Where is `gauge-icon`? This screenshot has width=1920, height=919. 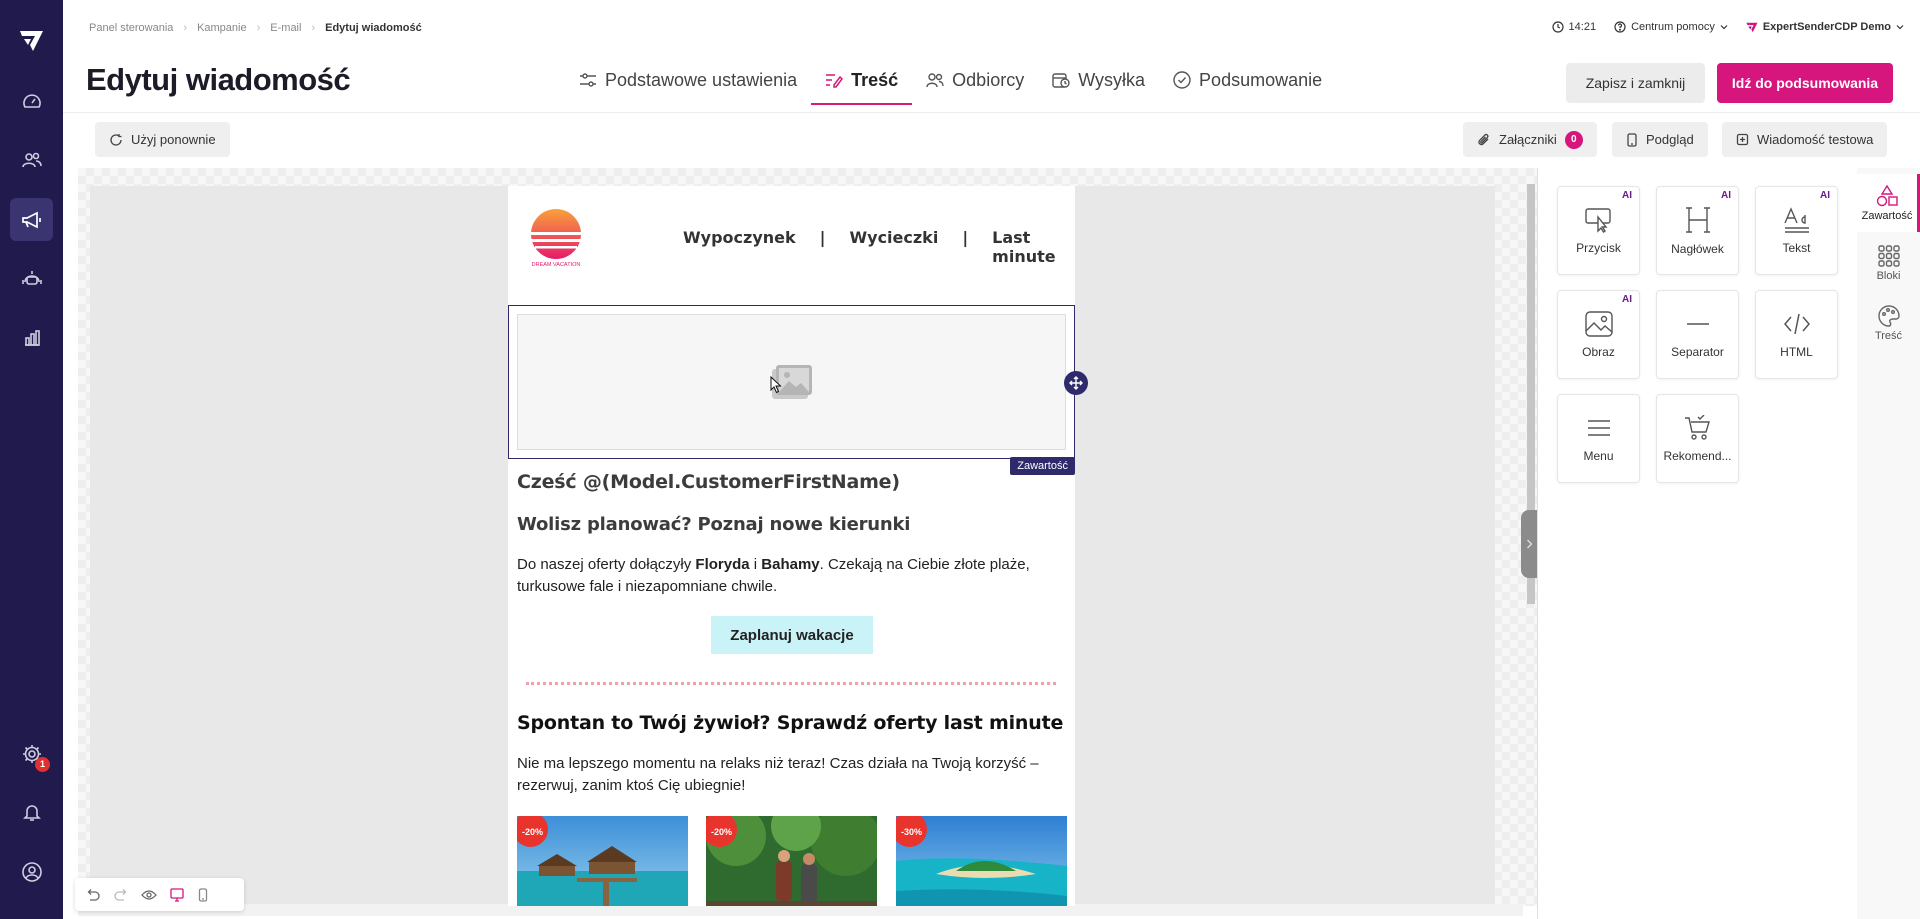
gauge-icon is located at coordinates (32, 102).